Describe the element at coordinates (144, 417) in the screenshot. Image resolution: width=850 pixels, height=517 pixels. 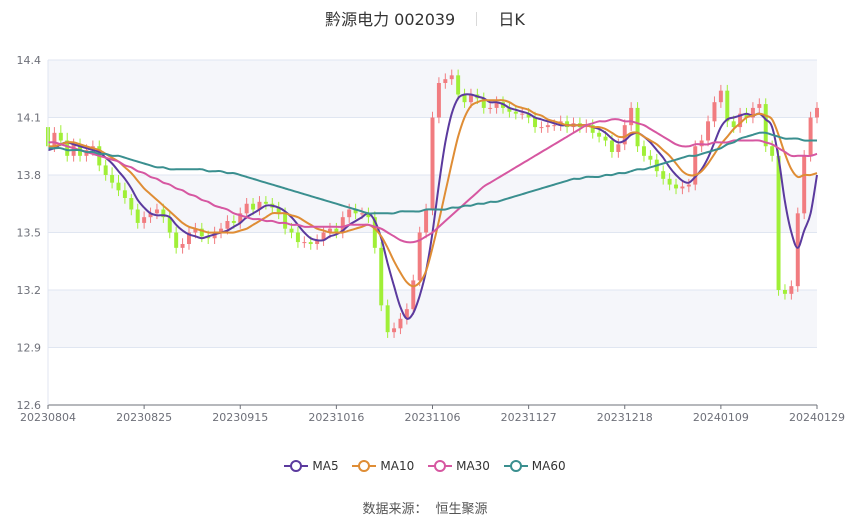
I see `x-tick-label: 20230825` at that location.